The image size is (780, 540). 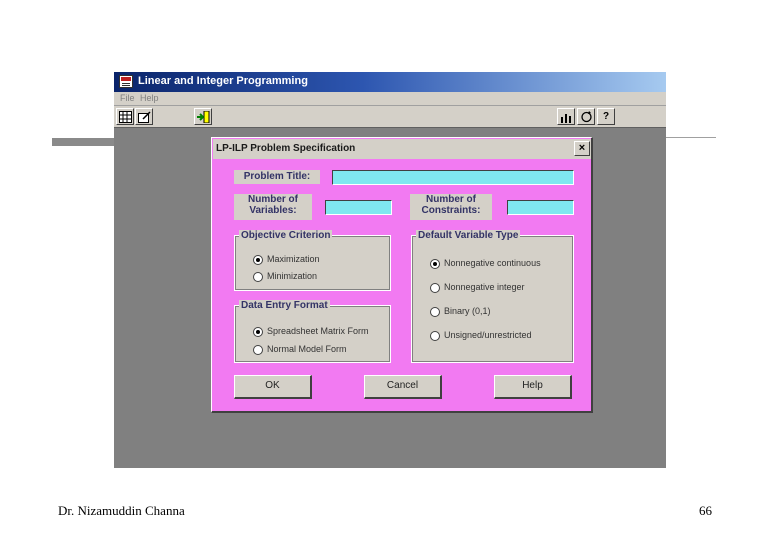 I want to click on refresh-icon, so click(x=586, y=116).